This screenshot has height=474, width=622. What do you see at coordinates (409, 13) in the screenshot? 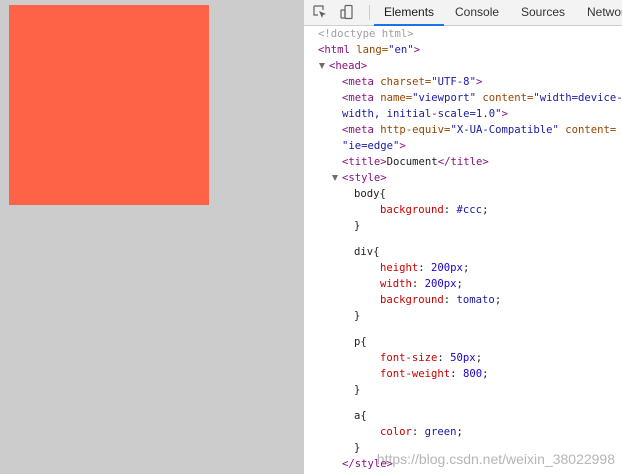
I see `tab-elements: Elements` at bounding box center [409, 13].